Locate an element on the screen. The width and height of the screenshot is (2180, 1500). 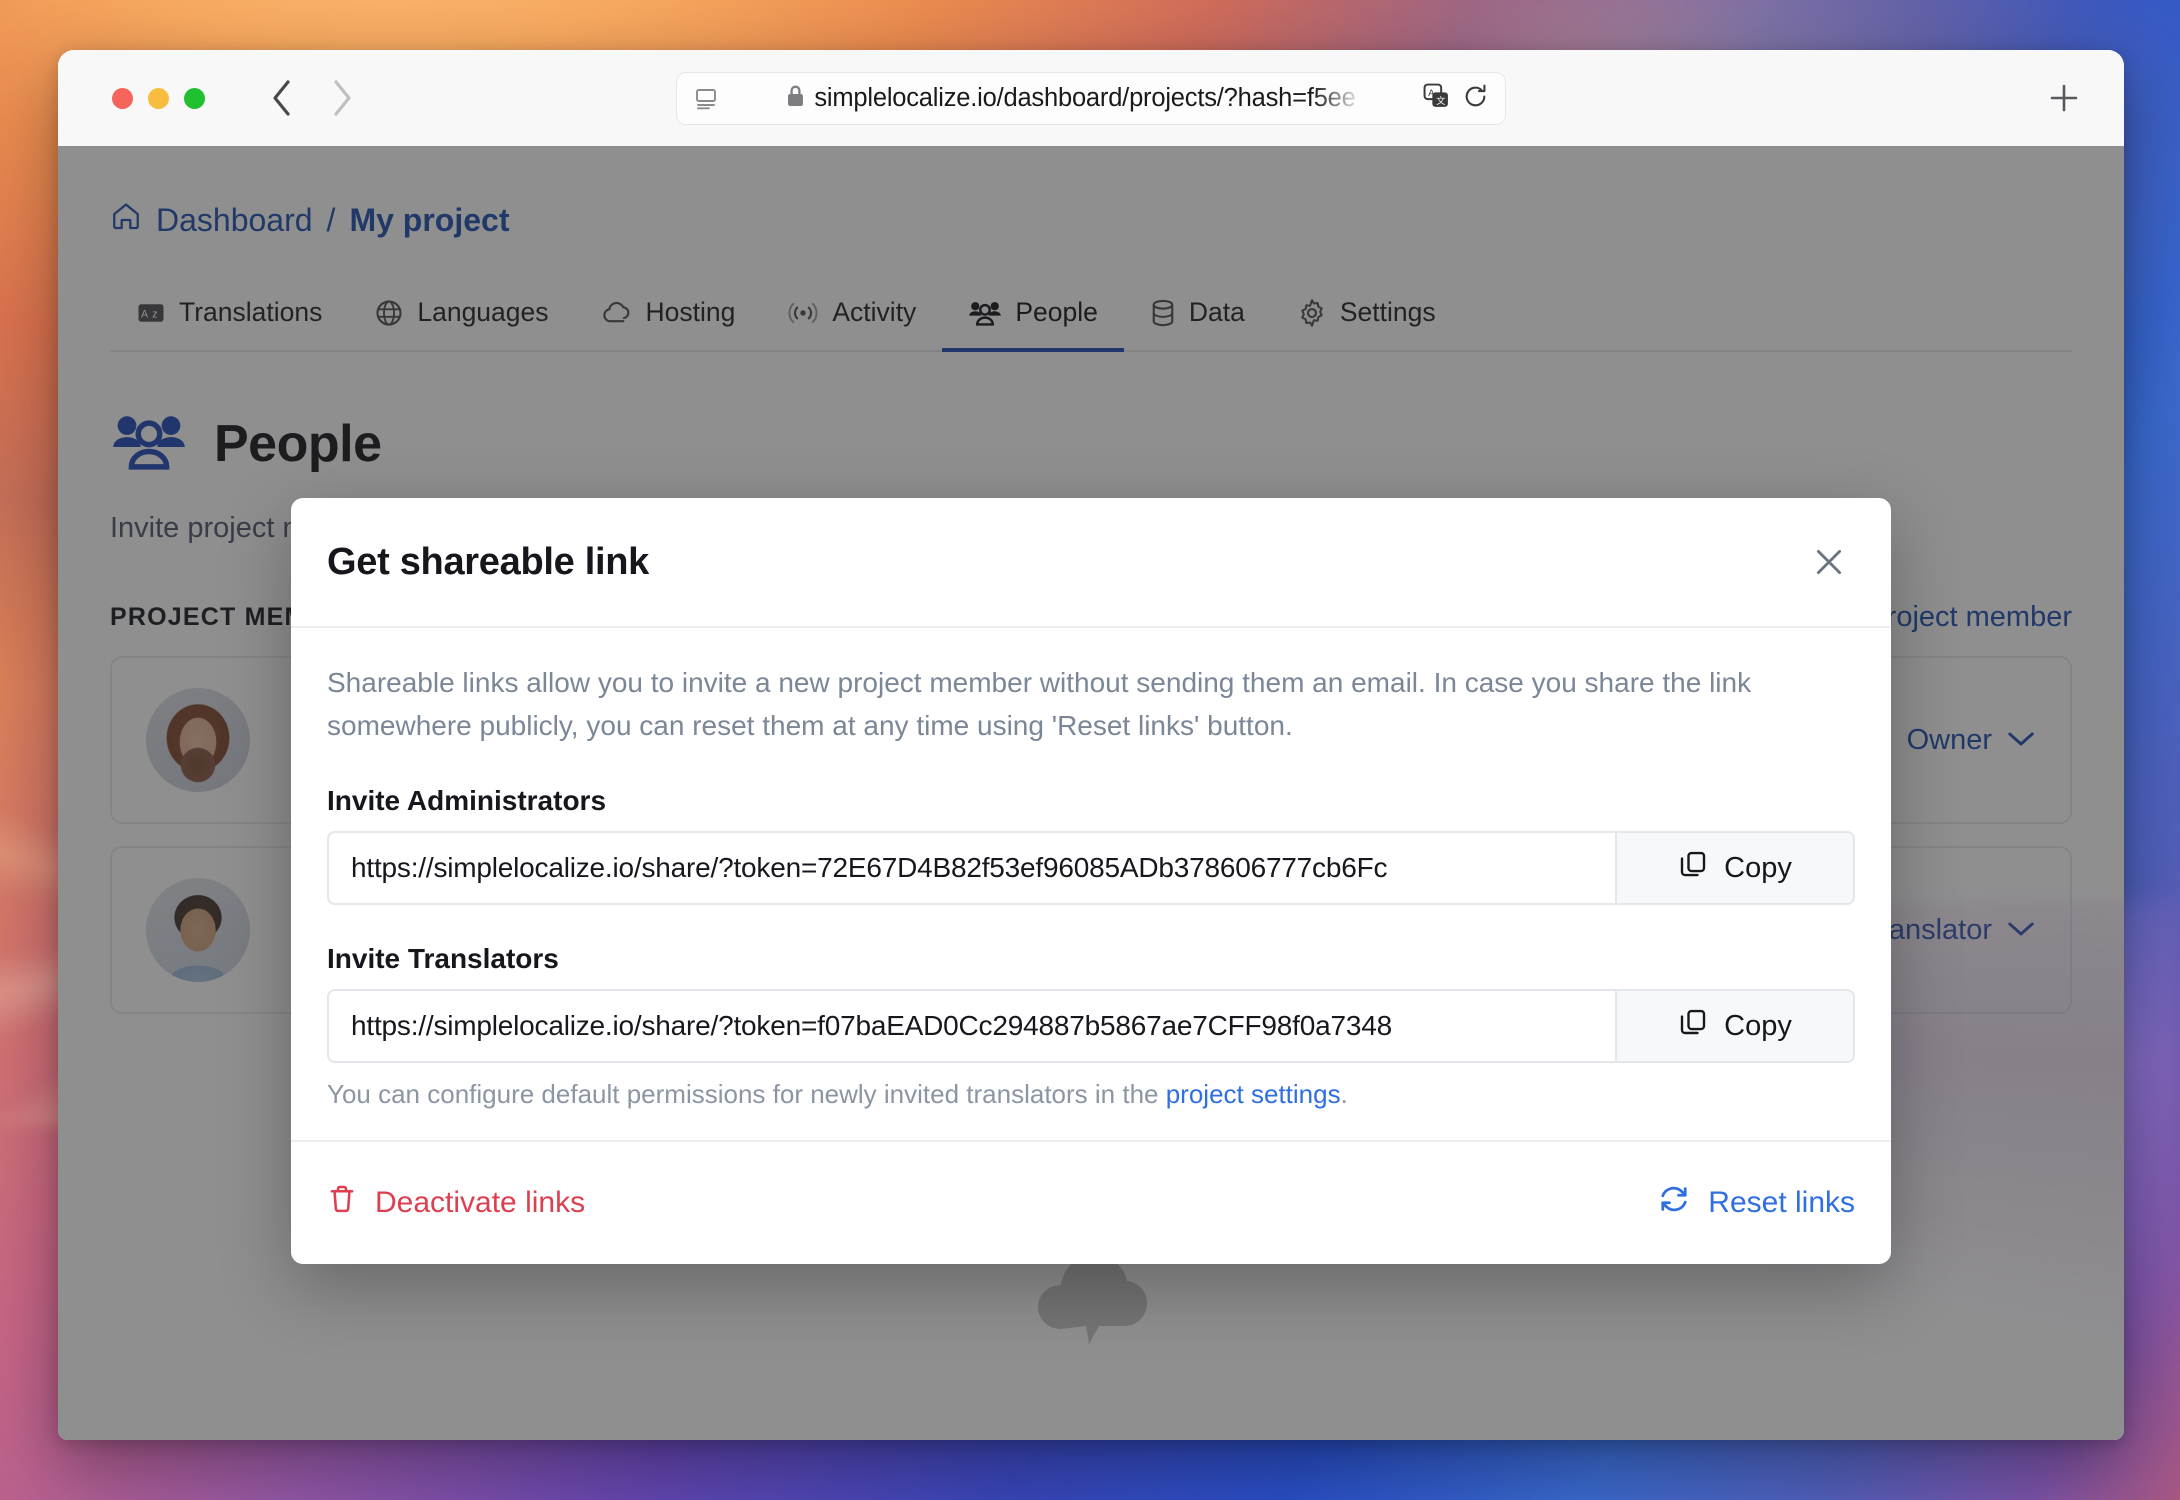
close-icon is located at coordinates (1829, 562).